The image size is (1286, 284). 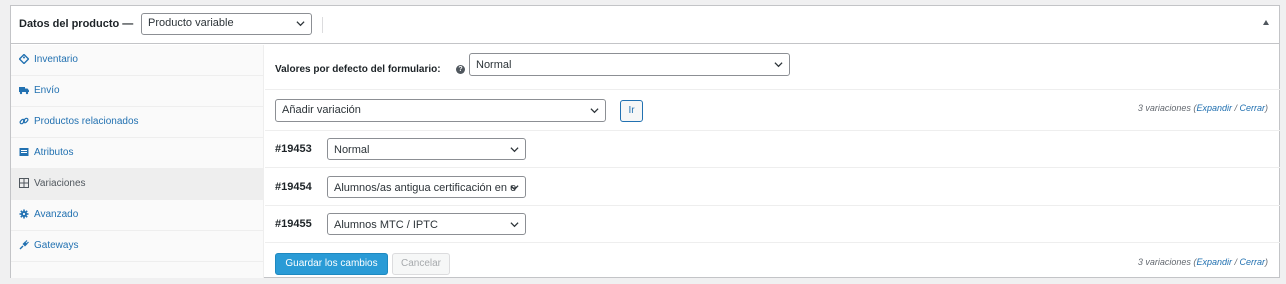 I want to click on variations-count-top: 3 variaciones (Expandir / Cerrar), so click(x=1203, y=108).